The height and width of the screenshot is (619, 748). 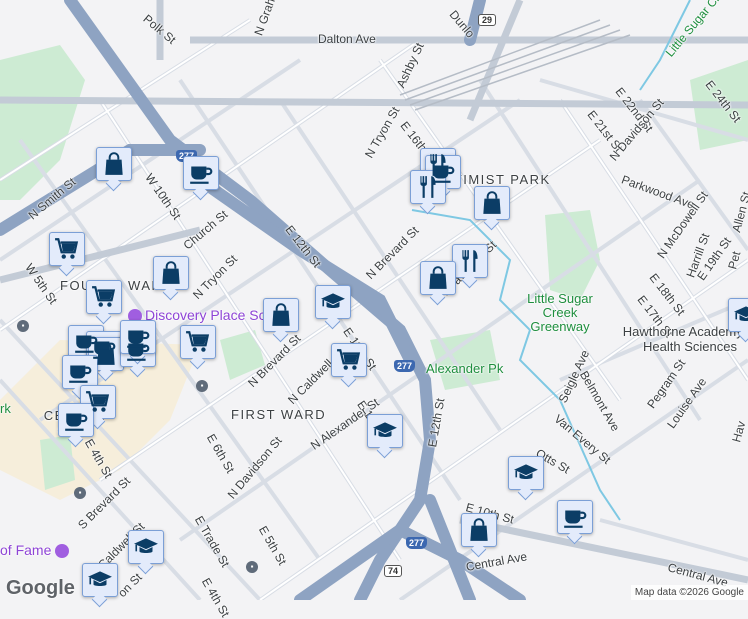 I want to click on poi-hall-of-fame: of Fame, so click(x=34, y=550).